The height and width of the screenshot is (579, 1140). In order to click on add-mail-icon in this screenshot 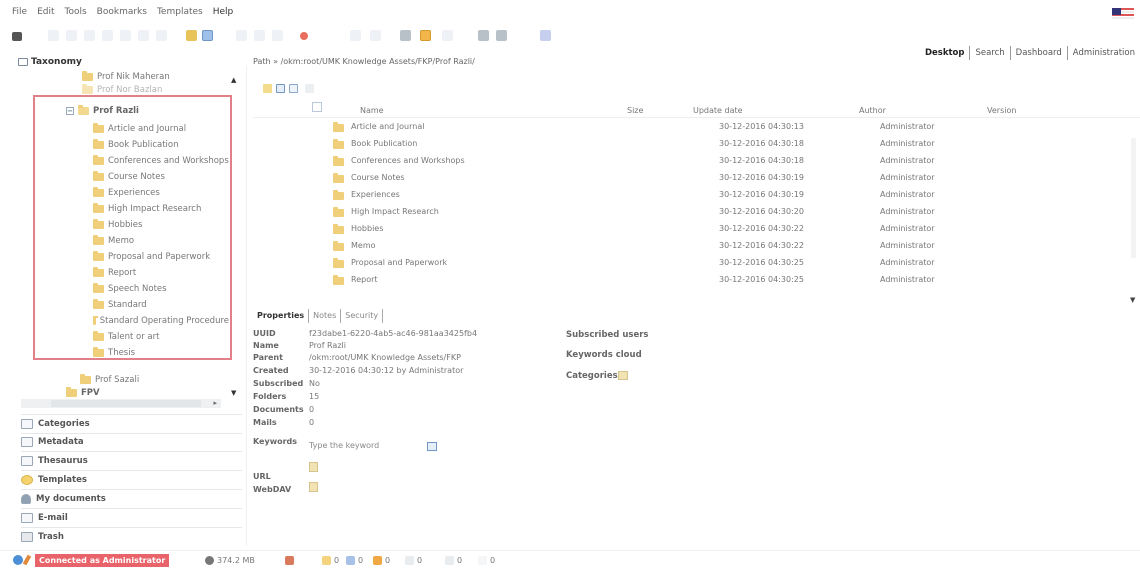, I will do `click(207, 35)`.